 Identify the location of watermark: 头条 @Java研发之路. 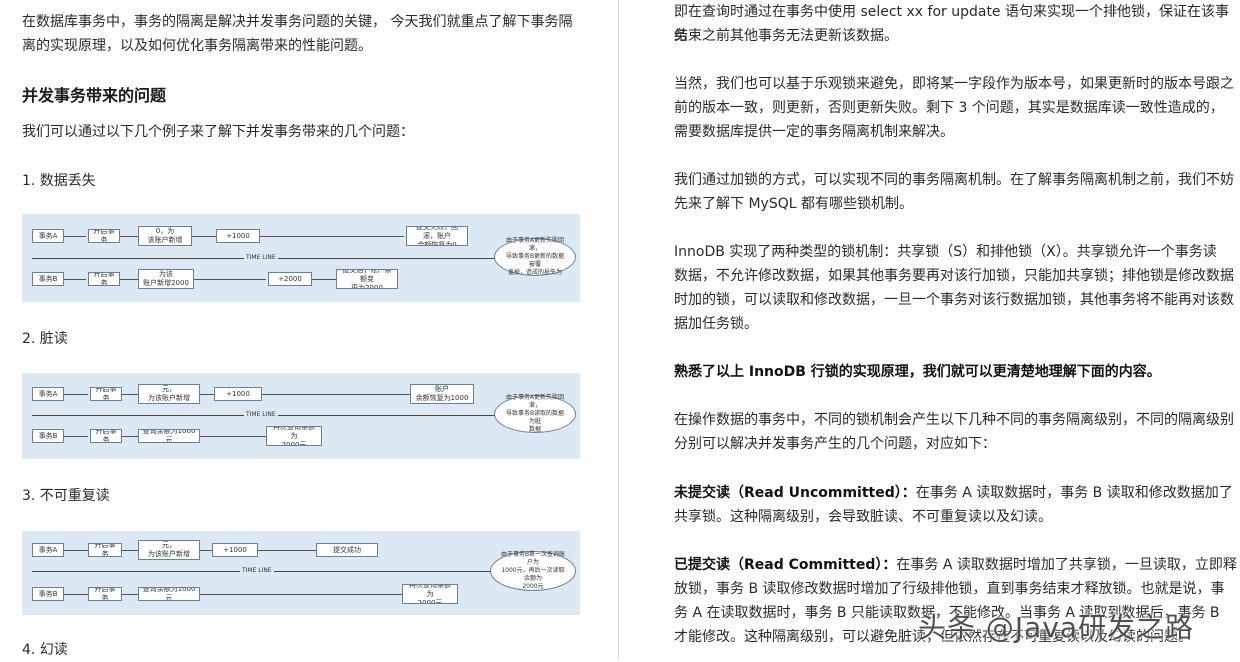
(1056, 627).